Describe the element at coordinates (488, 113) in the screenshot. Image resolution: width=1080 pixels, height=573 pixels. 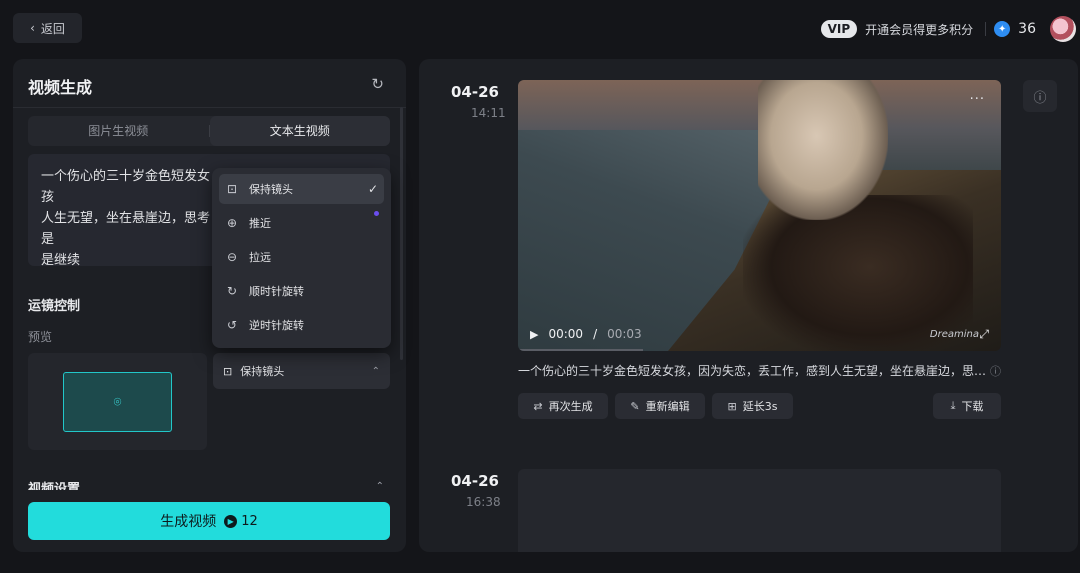
I see `result-time: 14:11` at that location.